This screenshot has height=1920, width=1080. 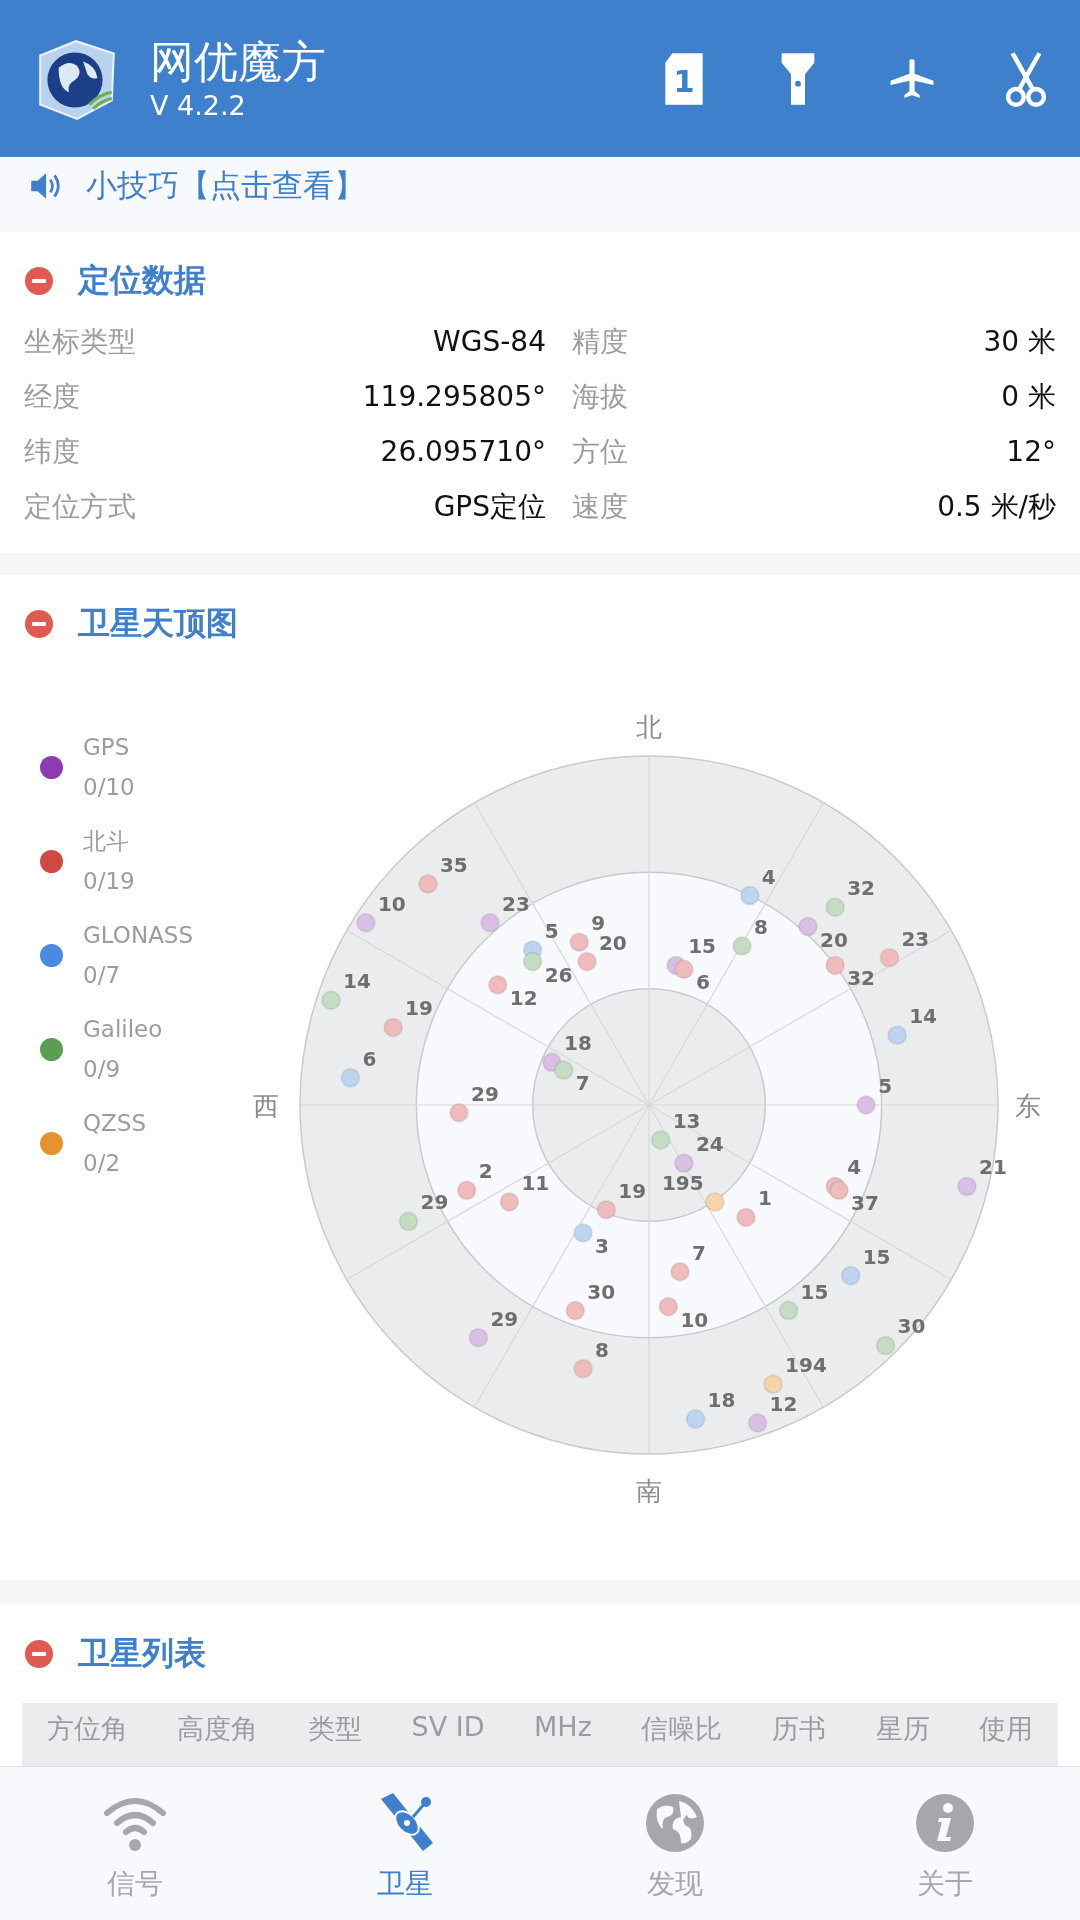 What do you see at coordinates (405, 1843) in the screenshot?
I see `nav-tab: 卫星` at bounding box center [405, 1843].